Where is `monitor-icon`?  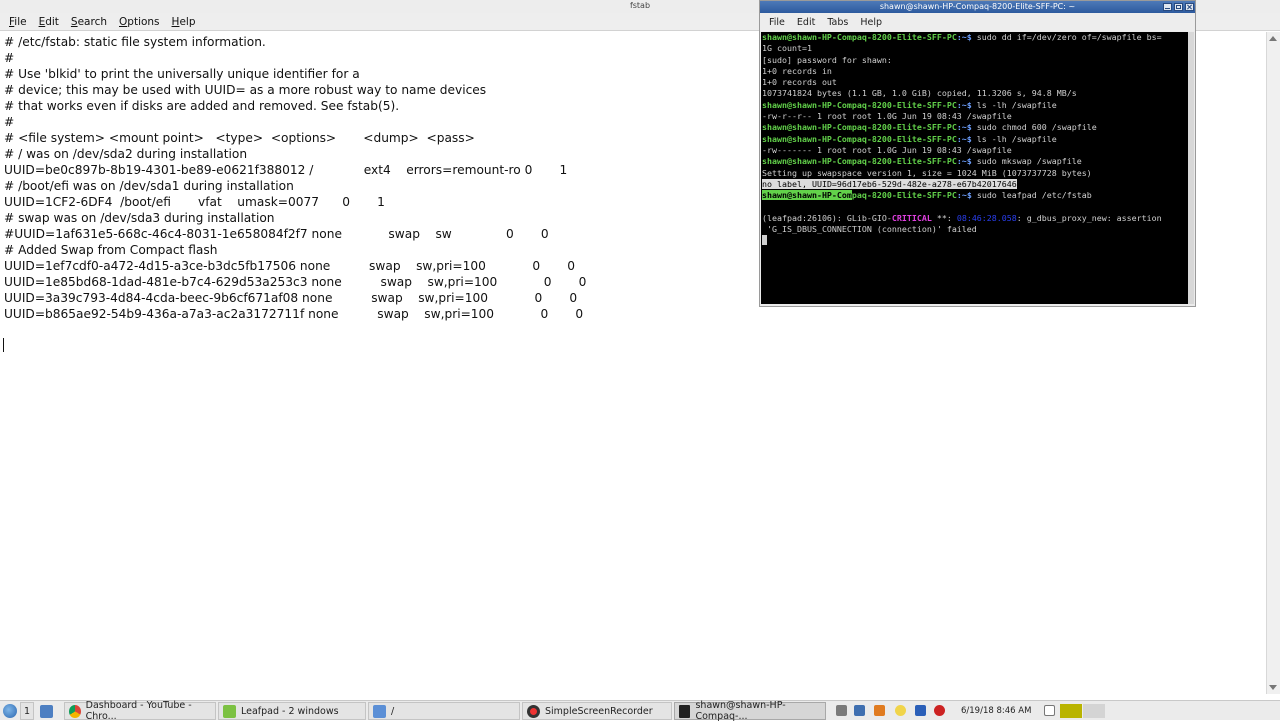
monitor-icon is located at coordinates (859, 710).